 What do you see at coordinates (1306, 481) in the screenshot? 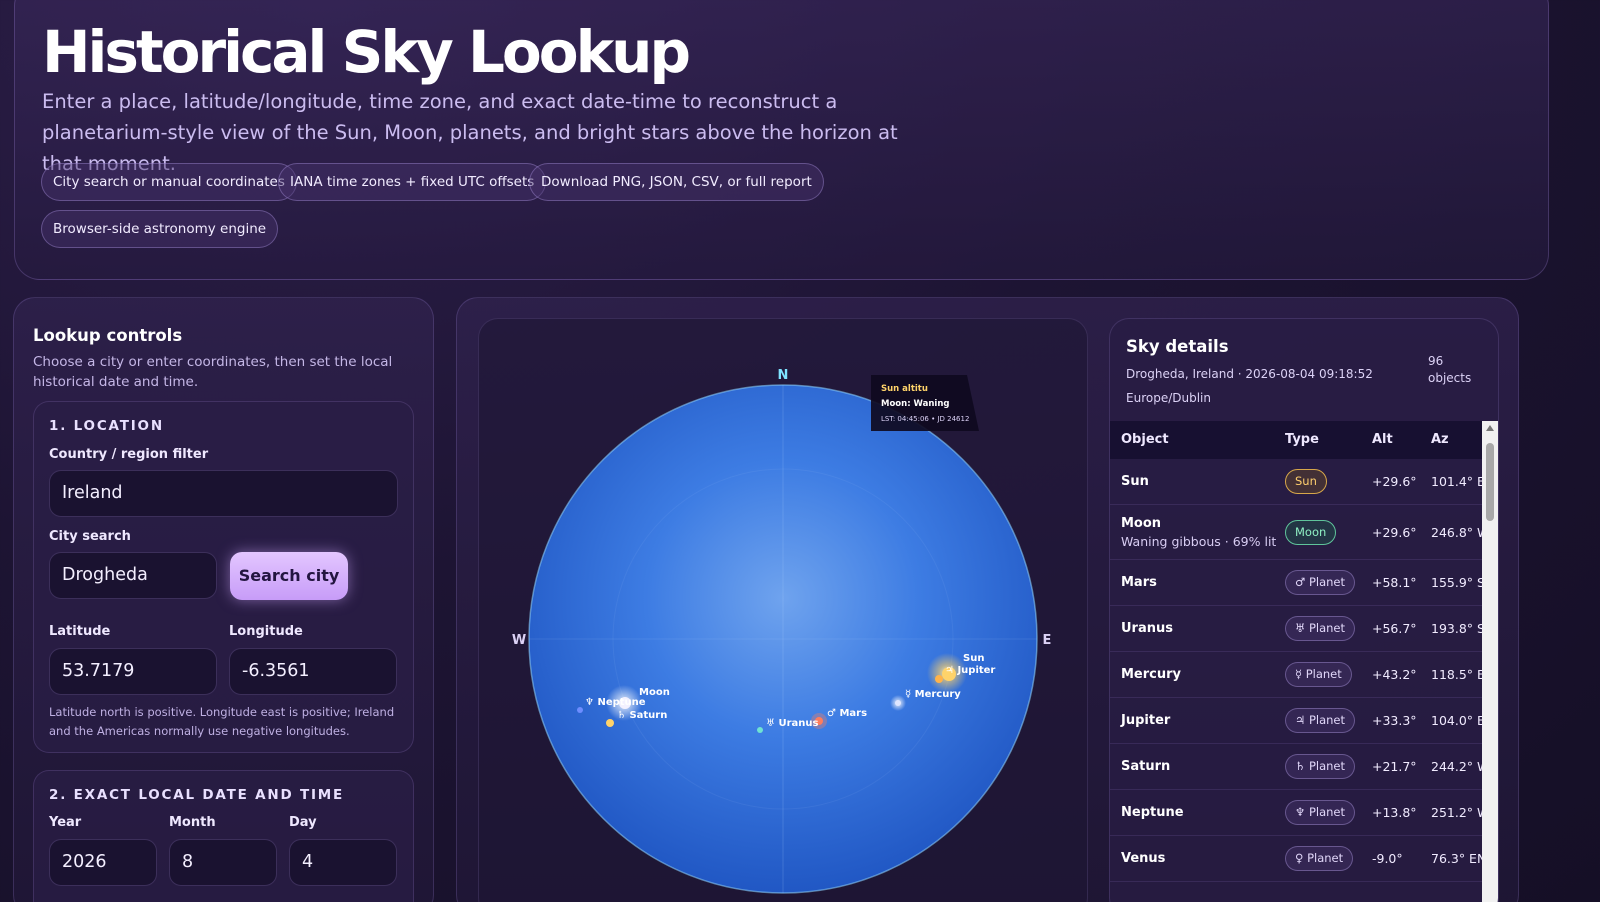
I see `type-badge: Sun` at bounding box center [1306, 481].